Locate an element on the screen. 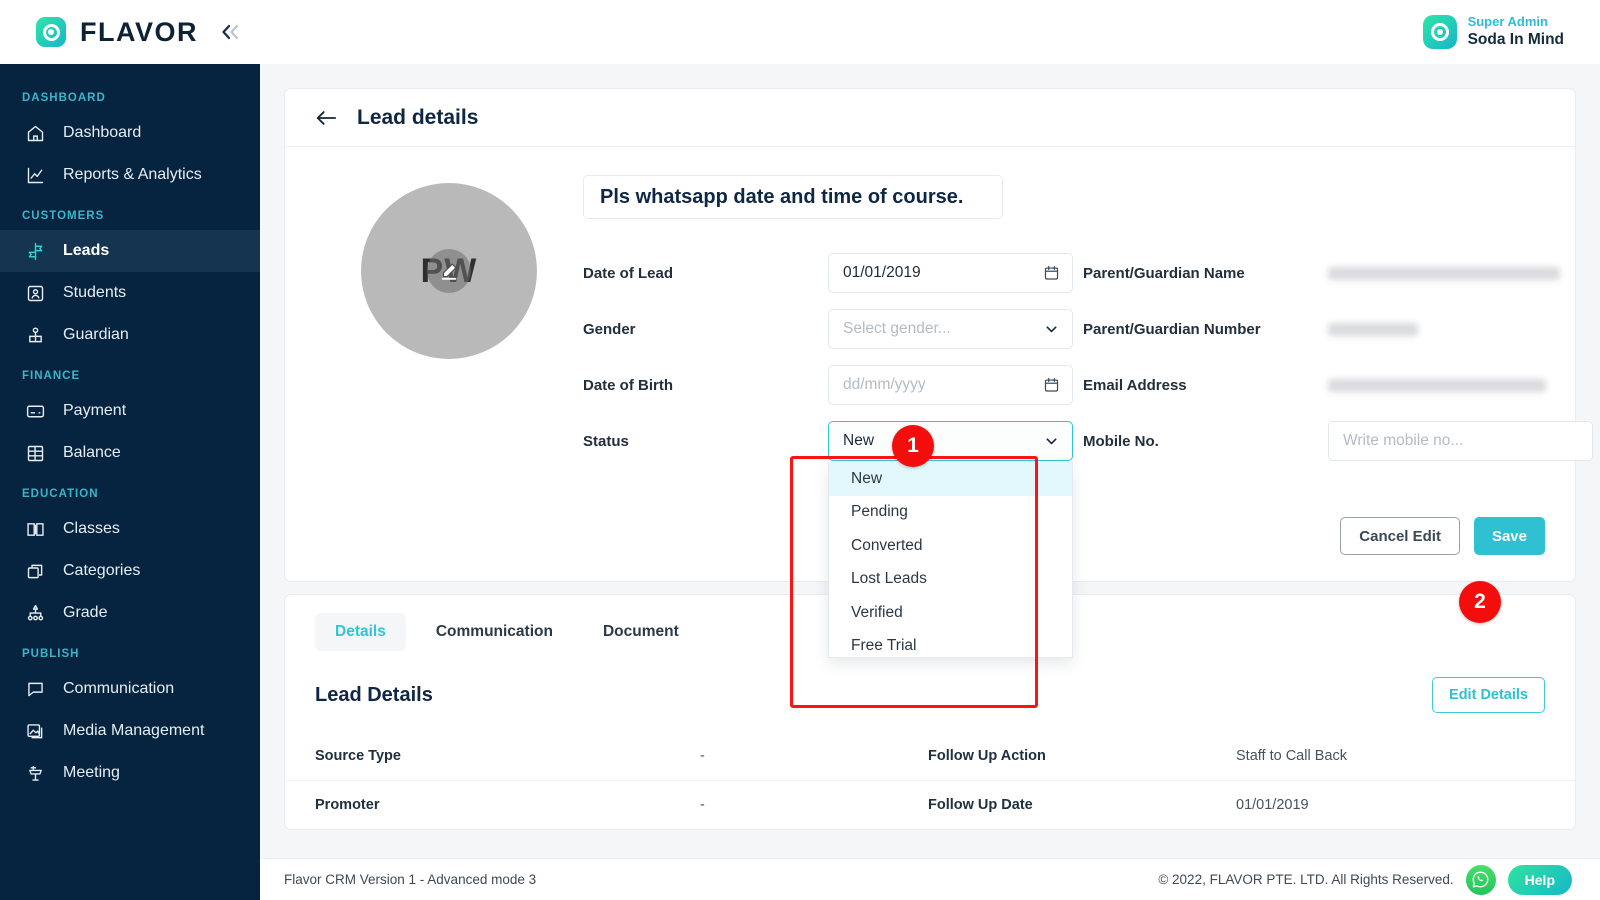 The width and height of the screenshot is (1600, 900). tab-details: Details is located at coordinates (360, 632).